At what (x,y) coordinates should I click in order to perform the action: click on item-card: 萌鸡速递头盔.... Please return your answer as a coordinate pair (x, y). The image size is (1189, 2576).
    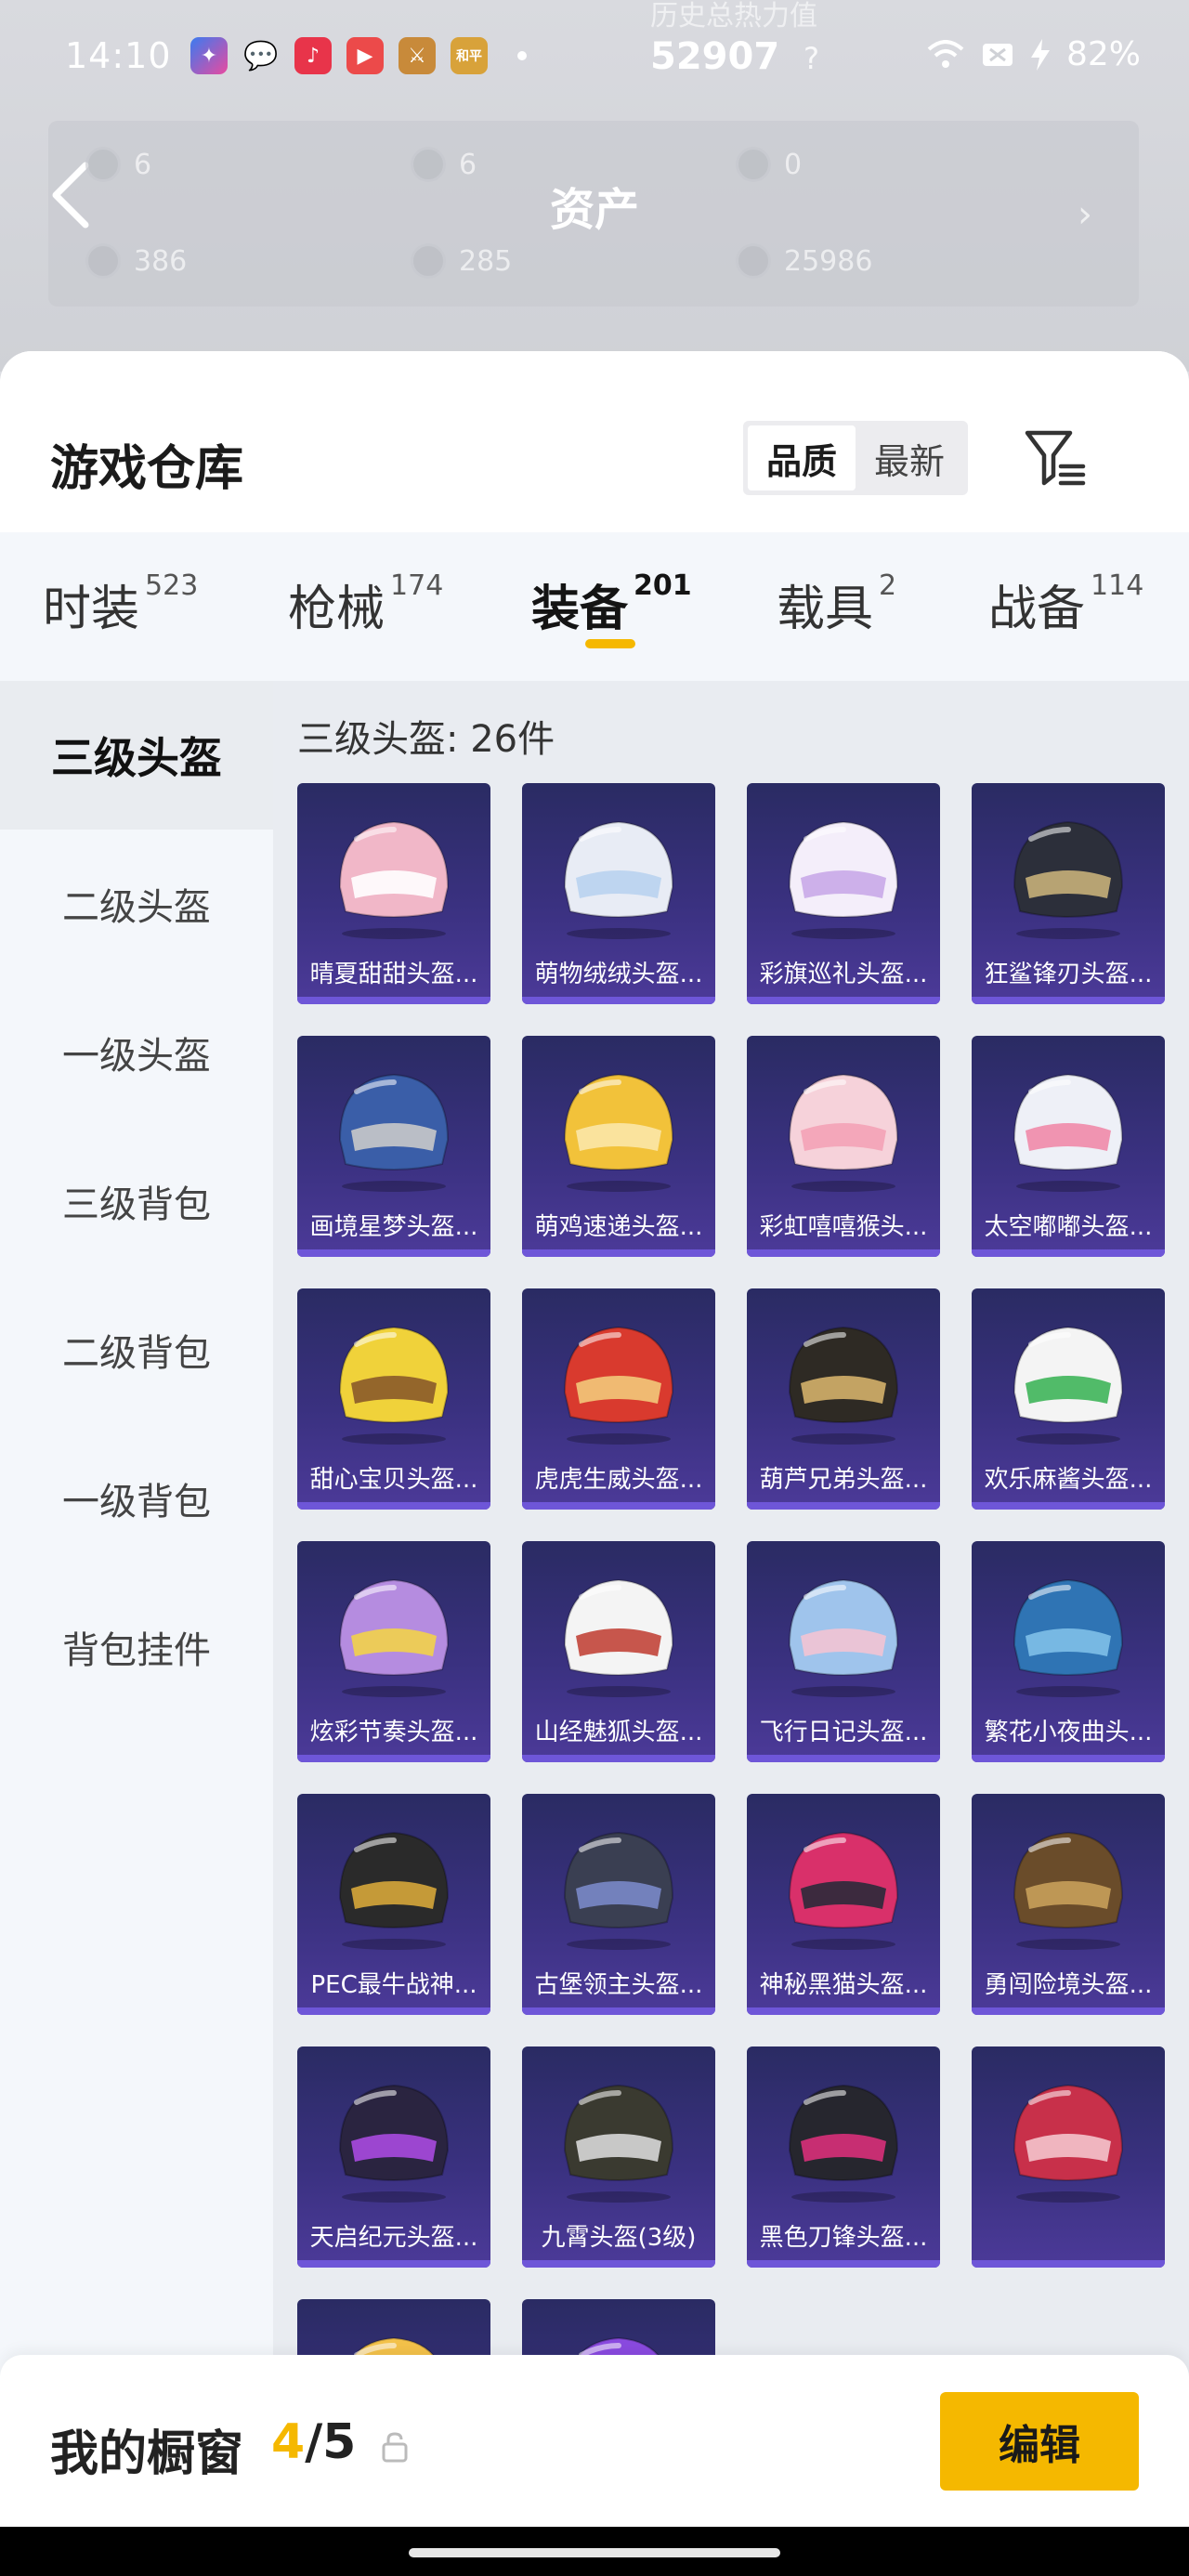
    Looking at the image, I should click on (618, 1147).